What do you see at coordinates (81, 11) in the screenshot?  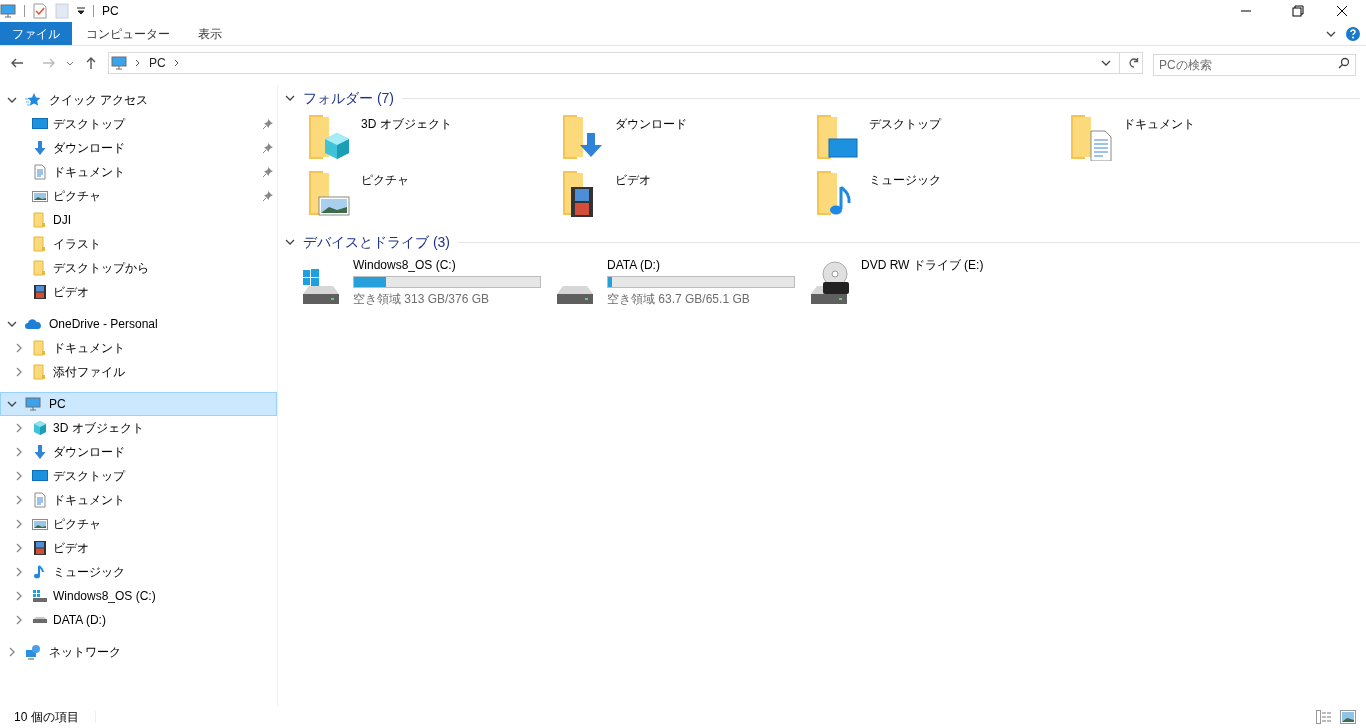 I see `dropdown-icon` at bounding box center [81, 11].